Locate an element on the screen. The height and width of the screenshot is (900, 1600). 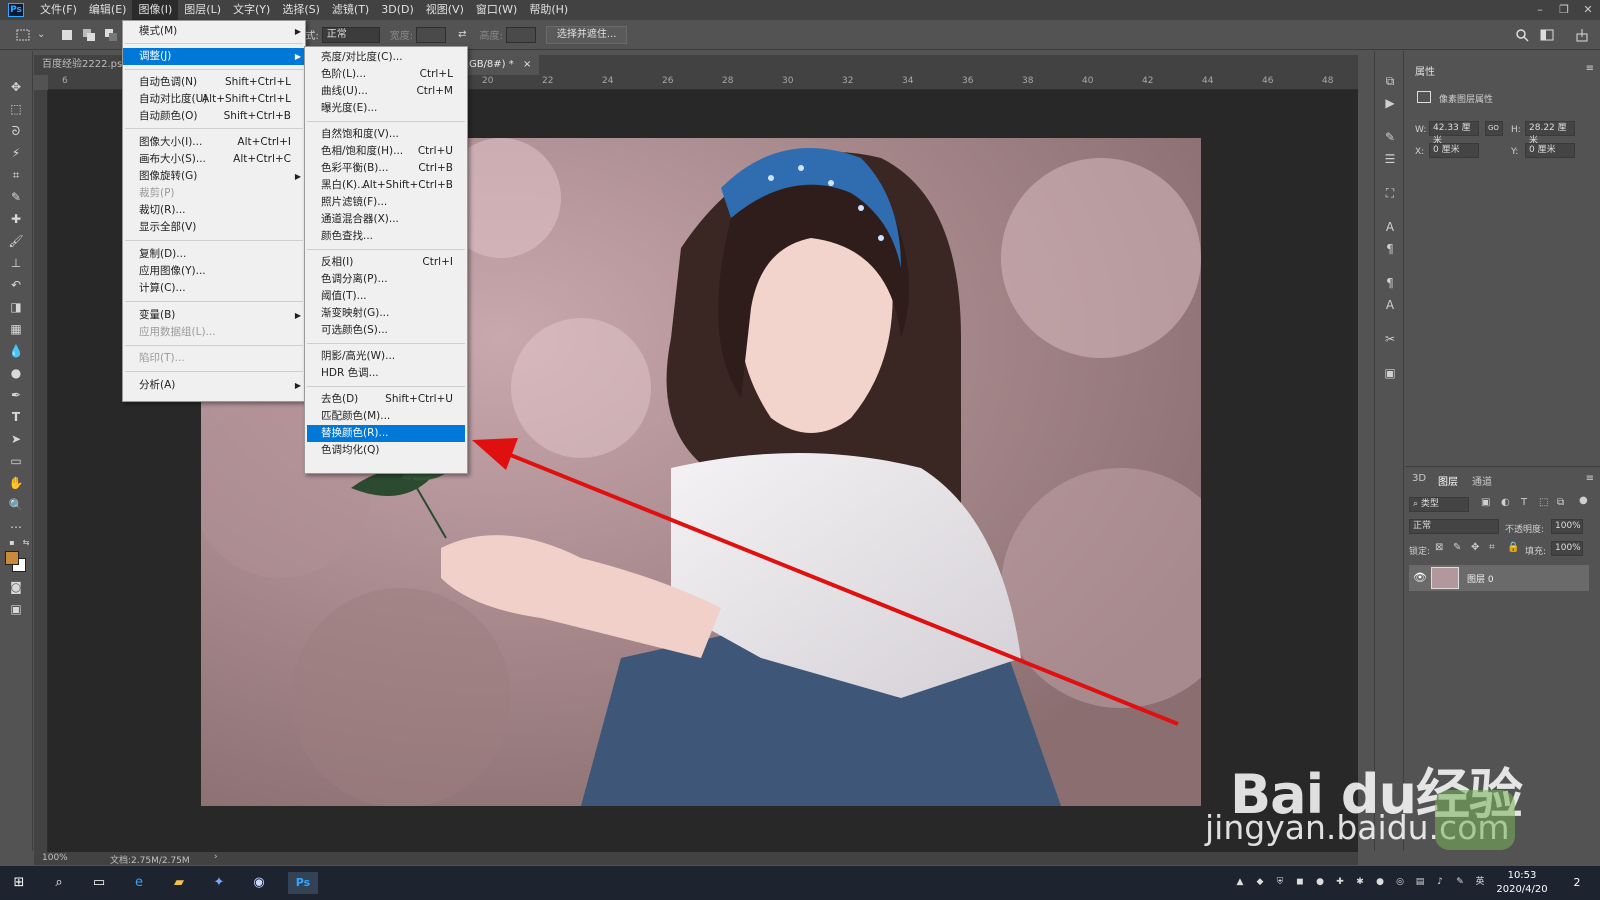
paragraph-icon: ¶ is located at coordinates (1390, 249).